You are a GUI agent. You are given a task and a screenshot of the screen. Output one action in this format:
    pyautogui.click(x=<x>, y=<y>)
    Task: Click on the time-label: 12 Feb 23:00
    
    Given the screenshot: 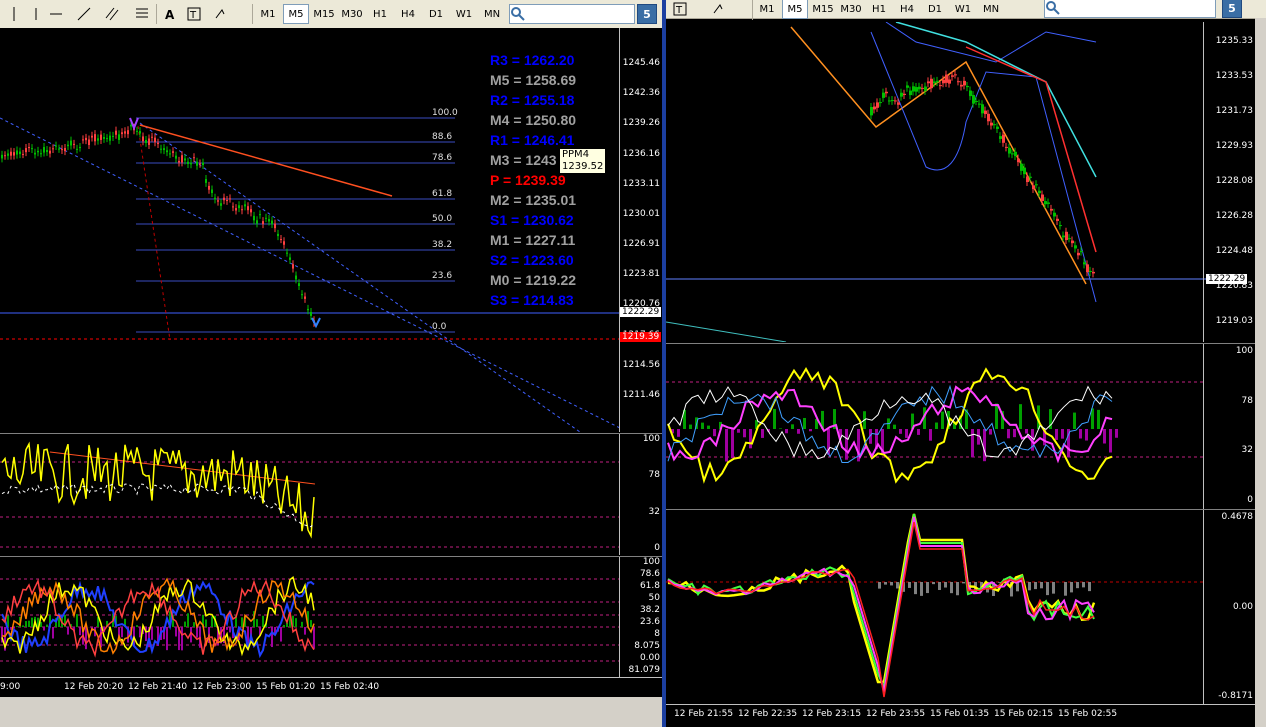 What is the action you would take?
    pyautogui.click(x=222, y=687)
    